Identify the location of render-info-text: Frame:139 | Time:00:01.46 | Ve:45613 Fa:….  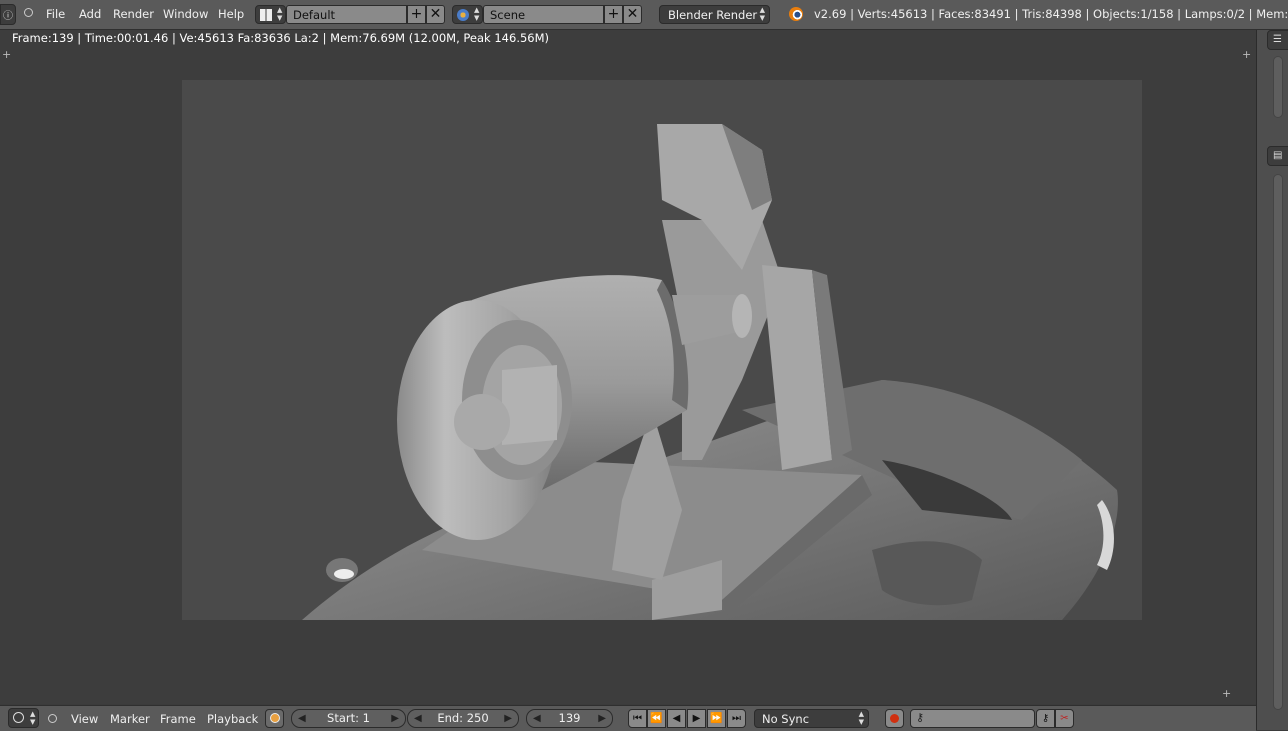
(281, 38).